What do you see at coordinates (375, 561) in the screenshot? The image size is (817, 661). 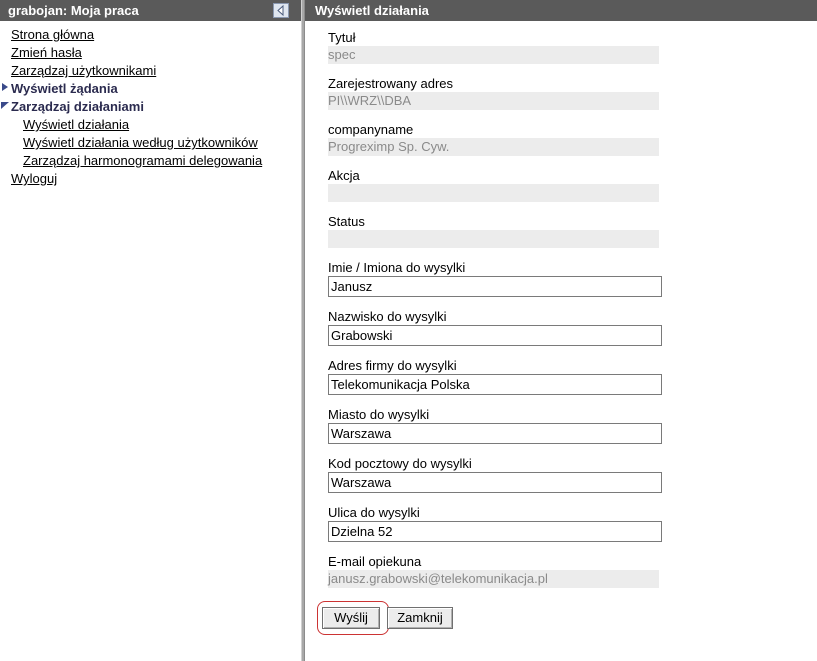 I see `field-label-email: E-mail opiekuna` at bounding box center [375, 561].